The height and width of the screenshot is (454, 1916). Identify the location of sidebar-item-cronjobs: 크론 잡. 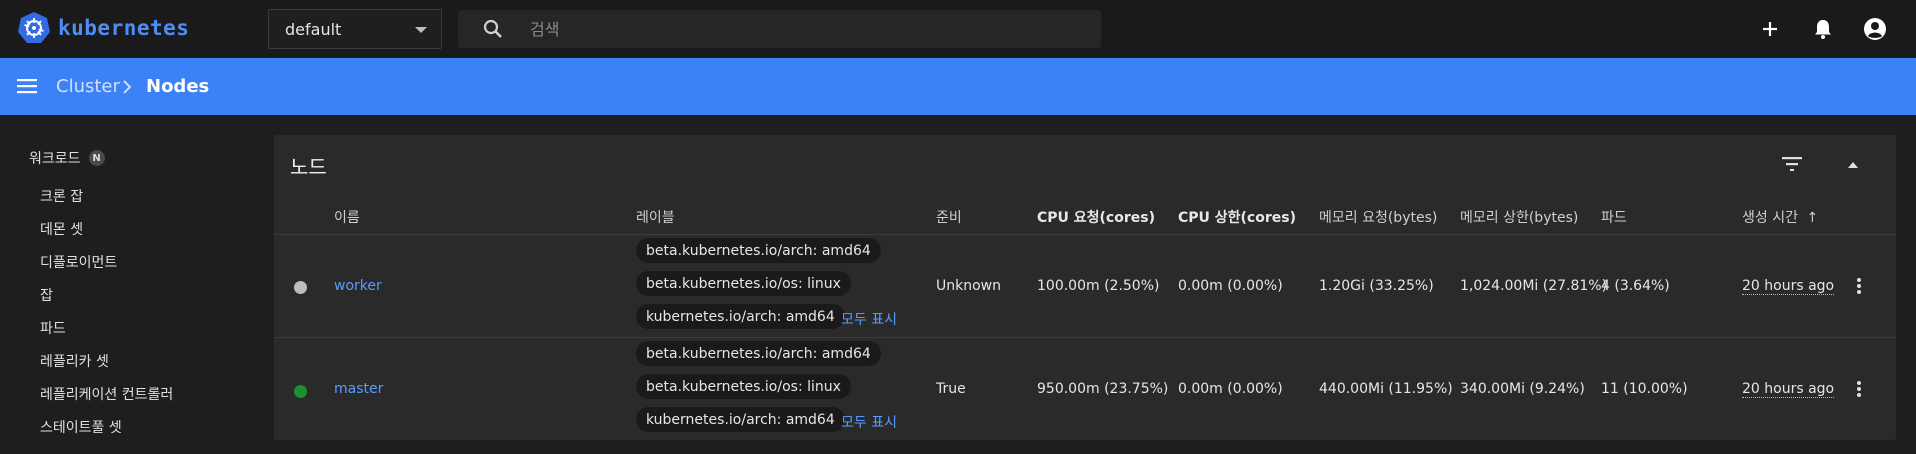
(61, 196).